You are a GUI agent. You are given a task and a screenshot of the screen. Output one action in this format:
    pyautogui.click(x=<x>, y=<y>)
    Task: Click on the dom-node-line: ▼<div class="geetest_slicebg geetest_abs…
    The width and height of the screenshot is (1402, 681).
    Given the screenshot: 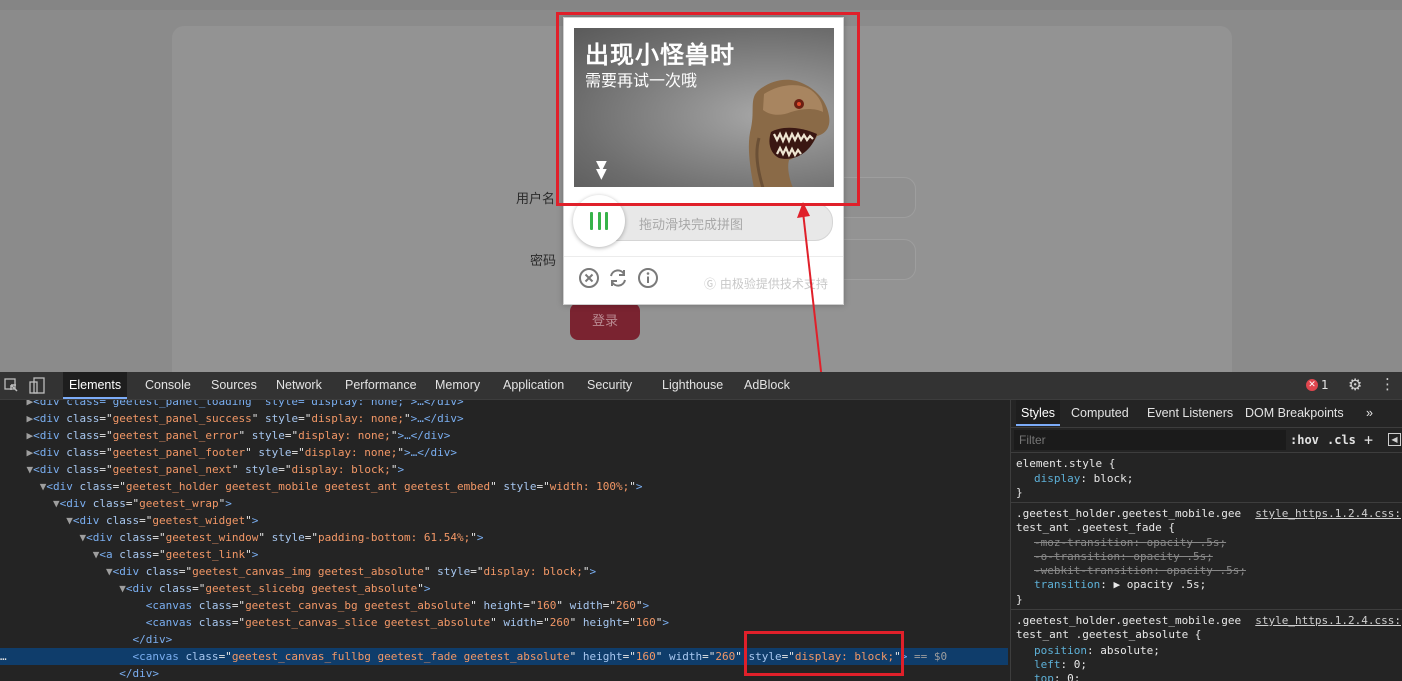 What is the action you would take?
    pyautogui.click(x=504, y=588)
    